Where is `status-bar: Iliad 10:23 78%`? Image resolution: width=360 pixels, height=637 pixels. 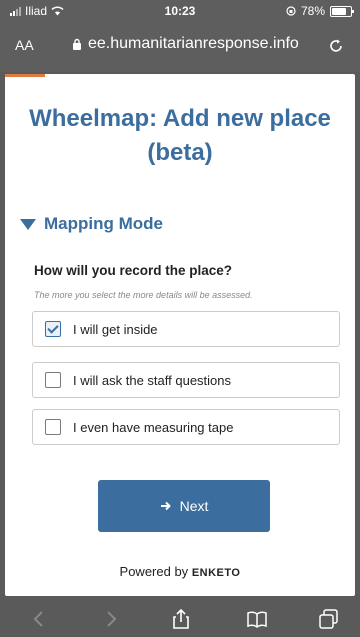
status-bar: Iliad 10:23 78% is located at coordinates (180, 11).